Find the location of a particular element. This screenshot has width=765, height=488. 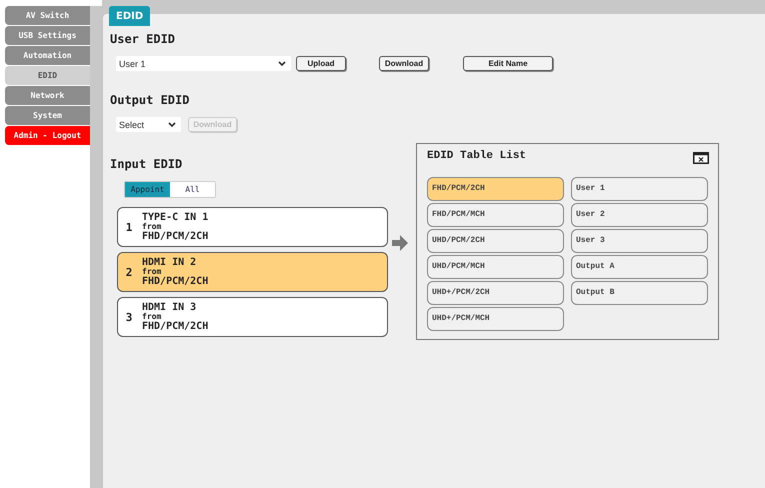

input-number: 3 is located at coordinates (129, 317).